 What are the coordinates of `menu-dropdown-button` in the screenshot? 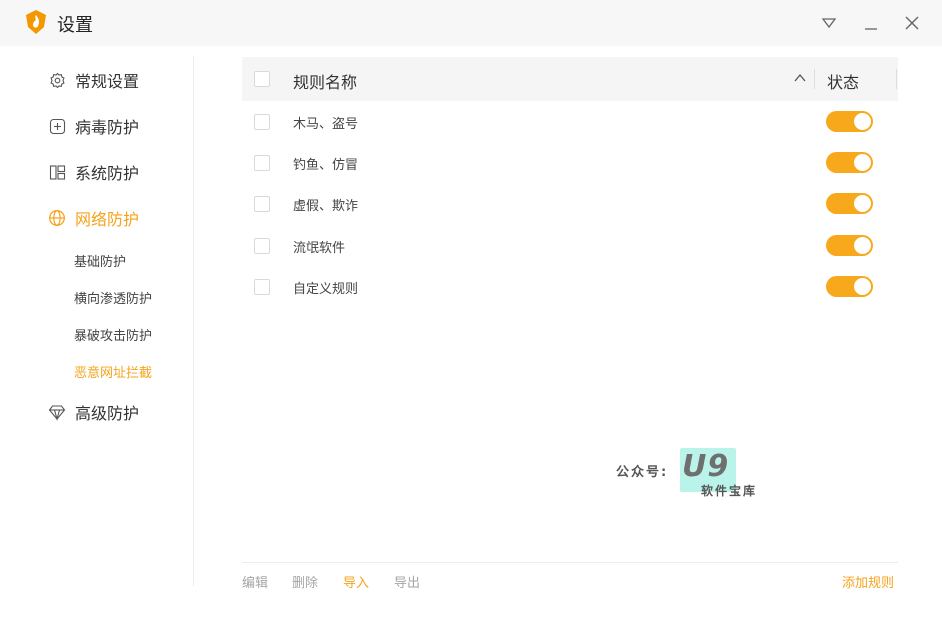 It's located at (829, 23).